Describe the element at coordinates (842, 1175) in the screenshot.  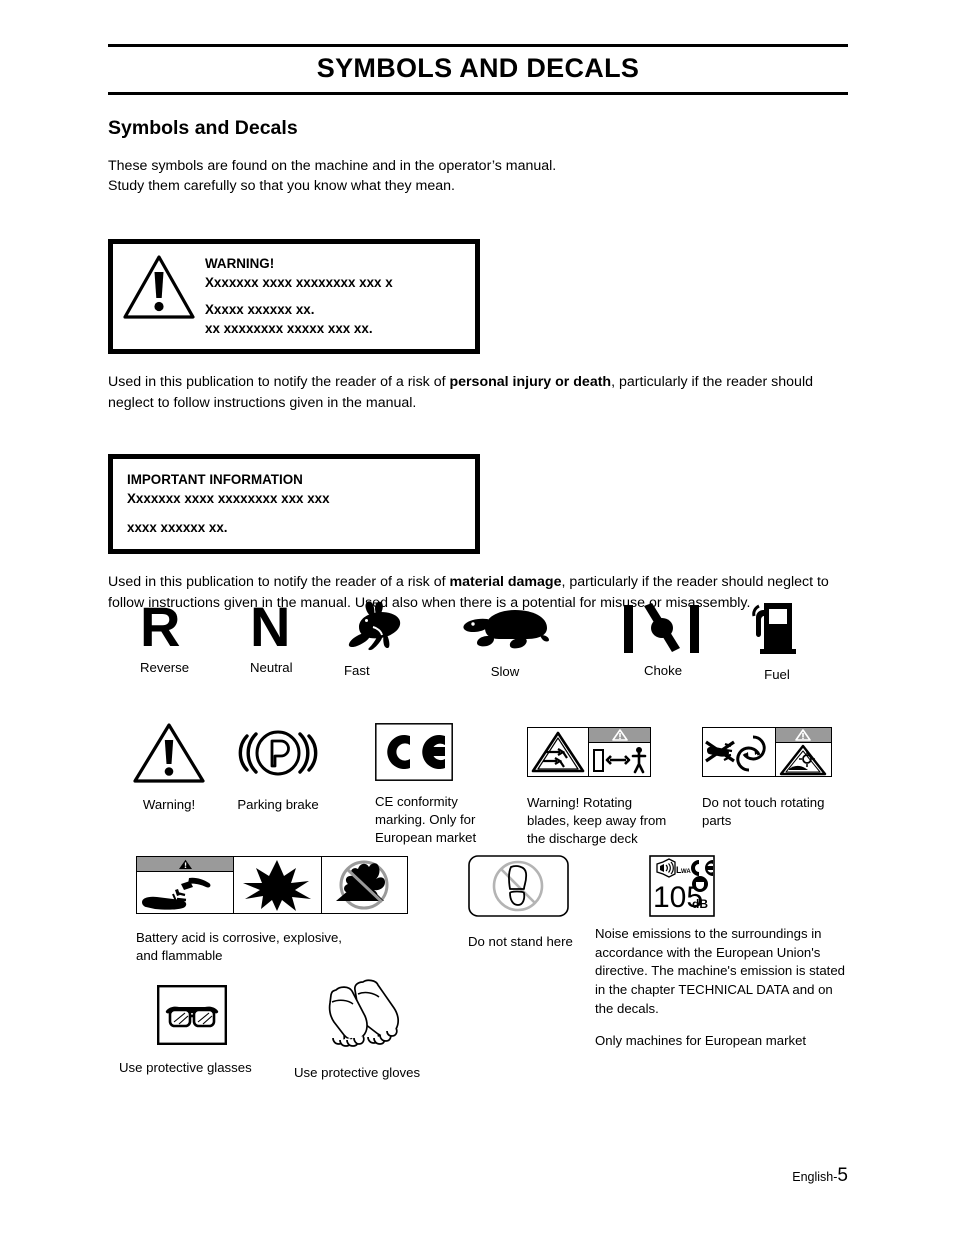
I see `footer-page-number: 5` at that location.